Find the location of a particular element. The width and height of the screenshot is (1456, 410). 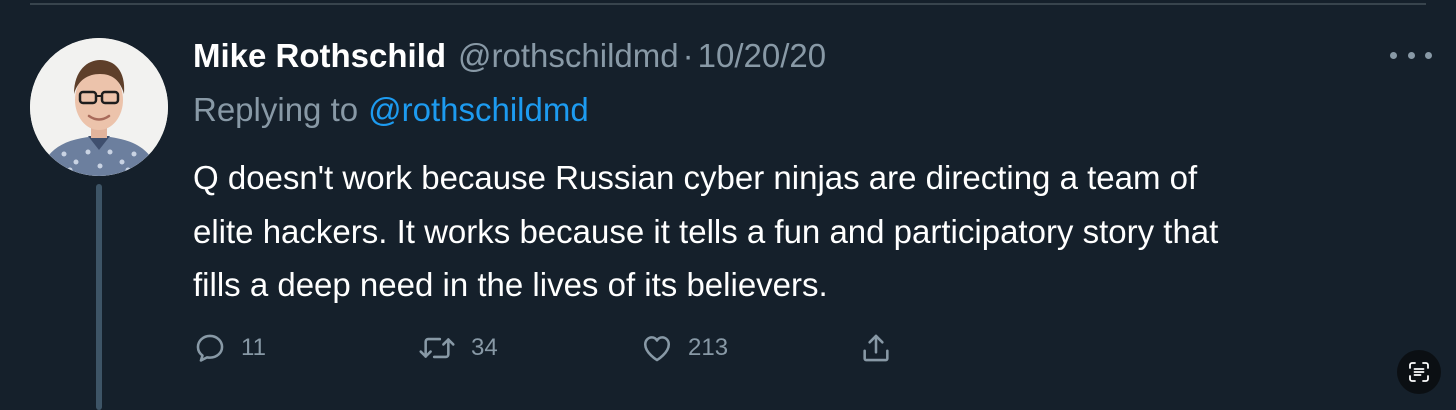

author-handle: @rothschildmd is located at coordinates (568, 56).